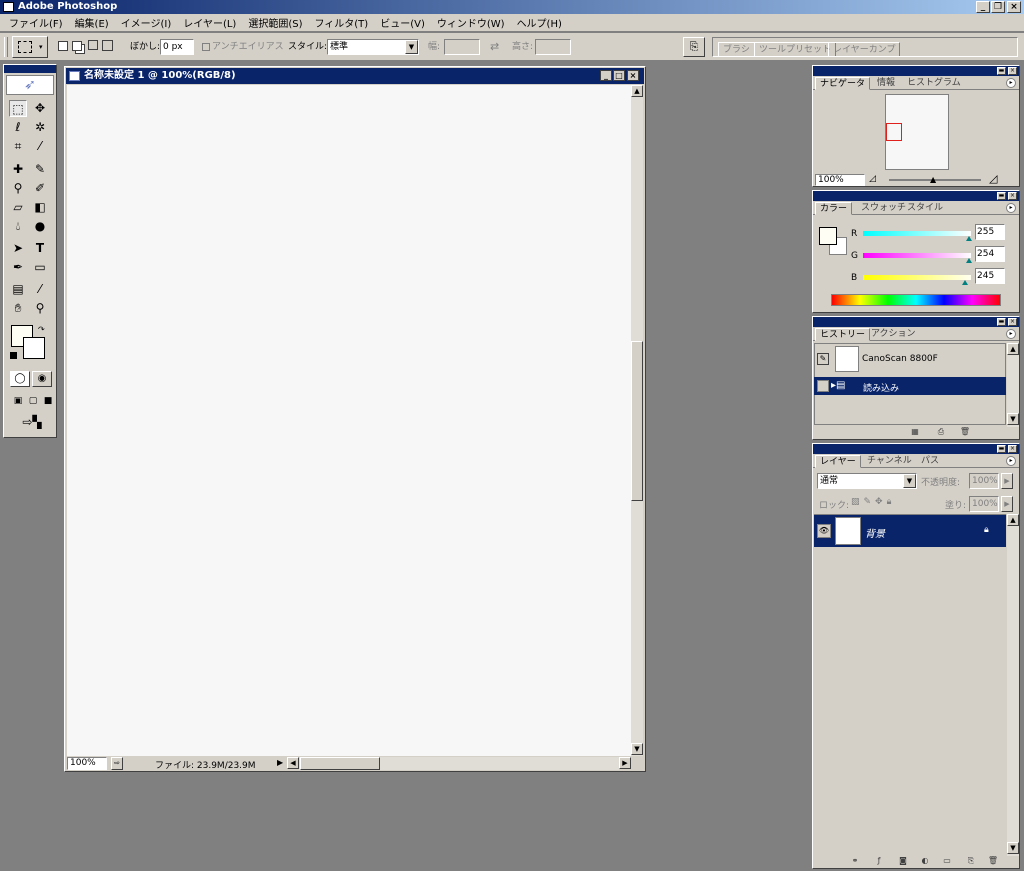  What do you see at coordinates (553, 47) in the screenshot?
I see `height-input` at bounding box center [553, 47].